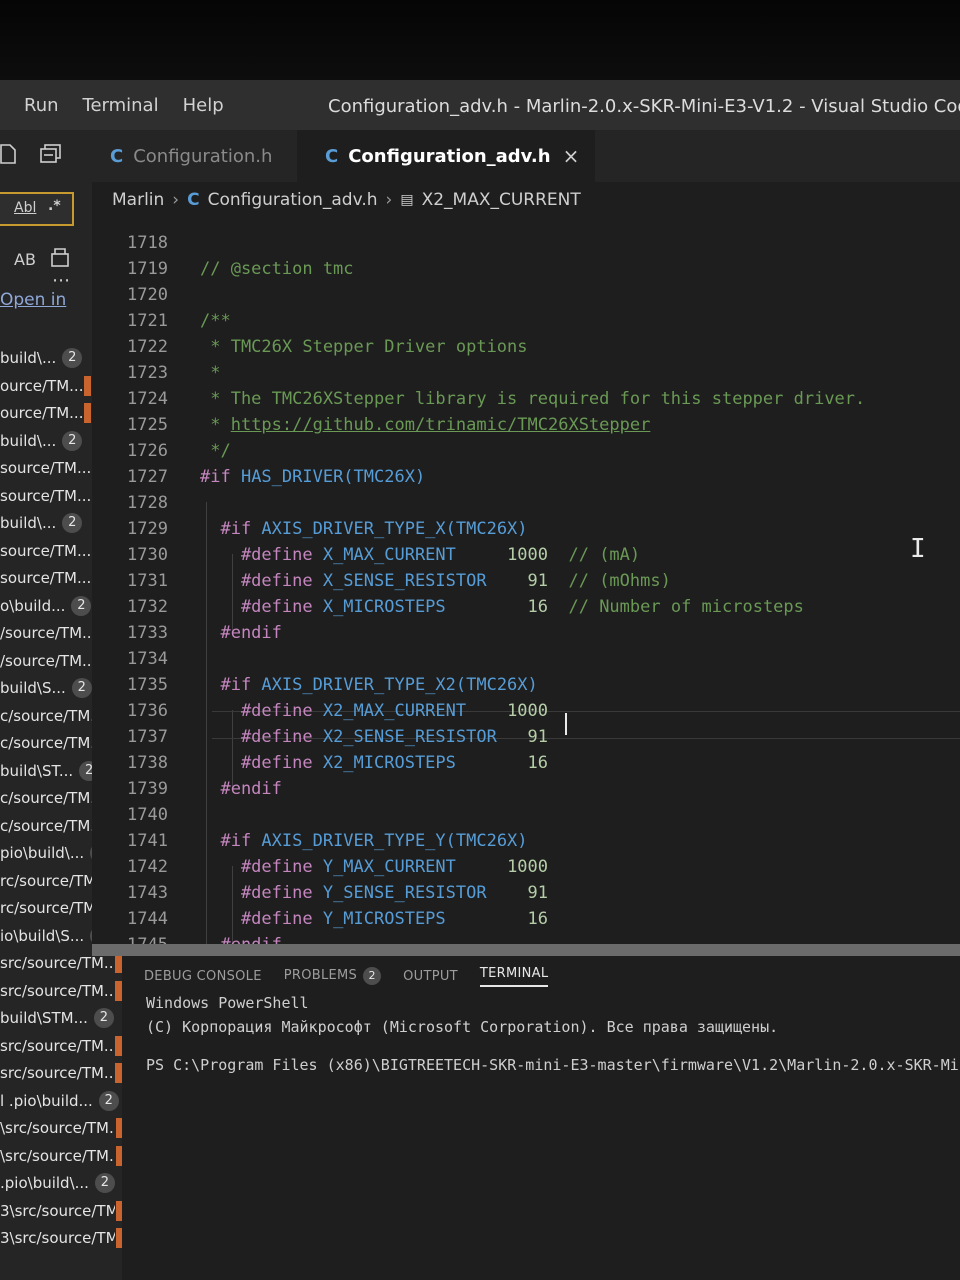 Image resolution: width=960 pixels, height=1280 pixels. I want to click on code-line: 1735 #if AXIS_DRIVER_TYPE_X2(TMC26X), so click(526, 685).